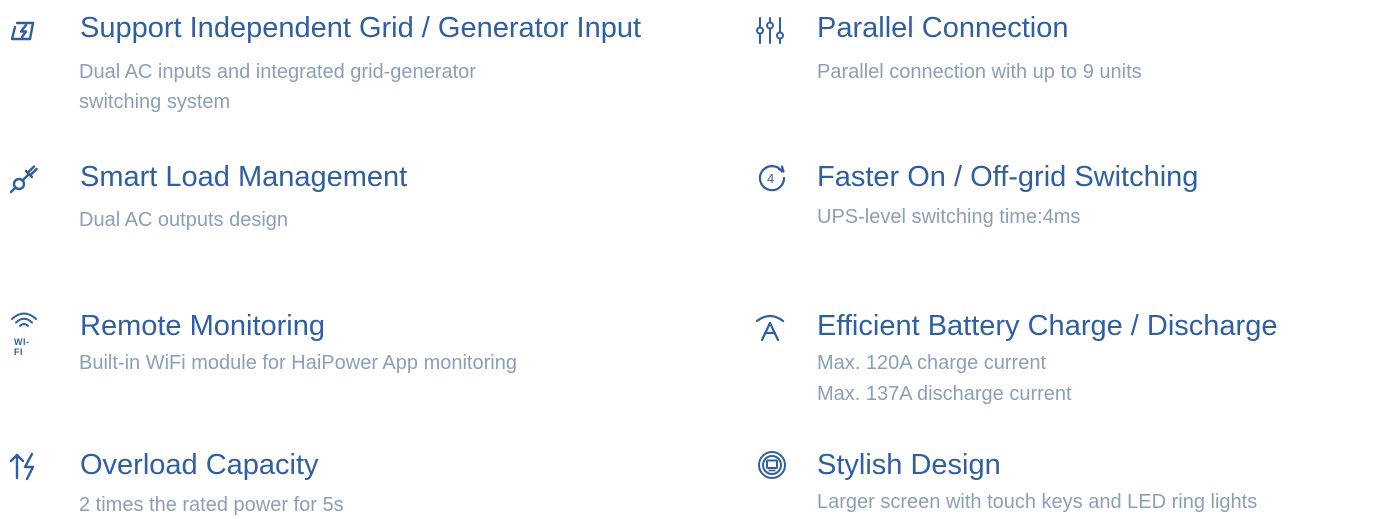 Image resolution: width=1389 pixels, height=519 pixels. What do you see at coordinates (770, 327) in the screenshot?
I see `battery-charge-icon` at bounding box center [770, 327].